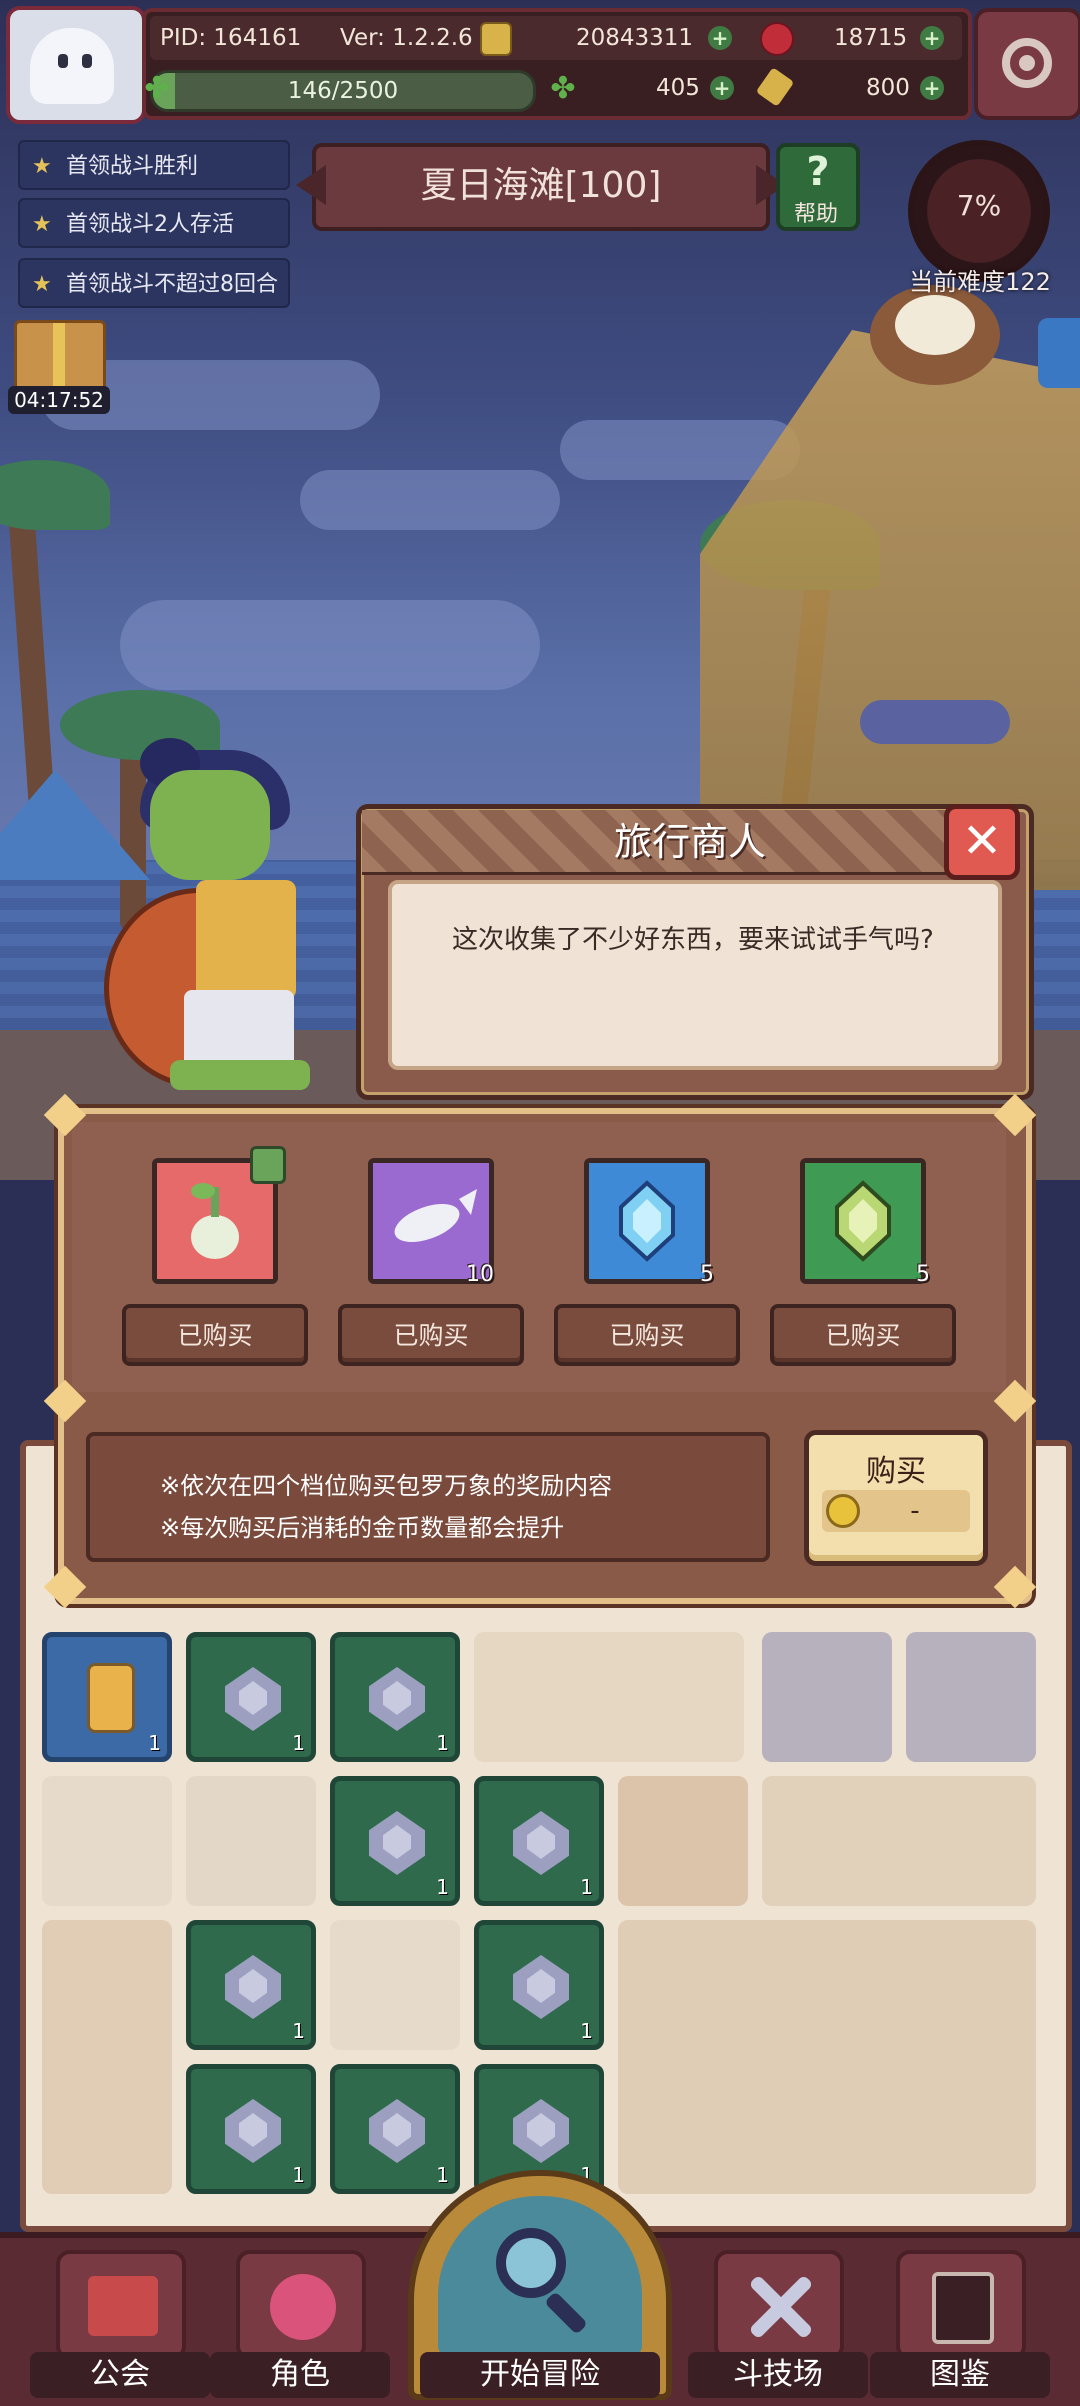  I want to click on difficulty-percent: 7%, so click(979, 205).